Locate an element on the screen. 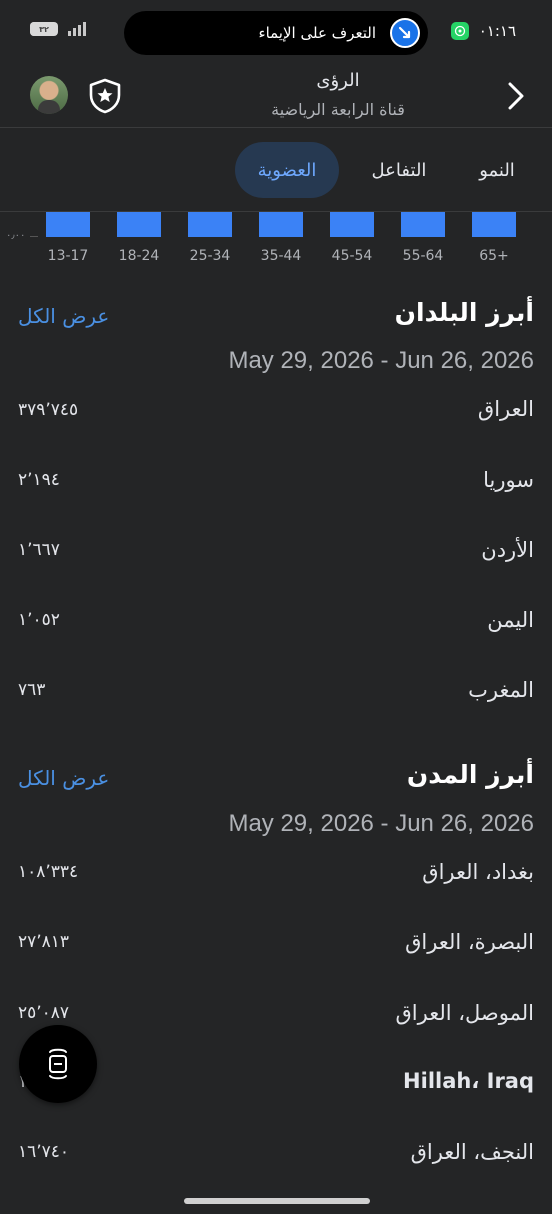  status-right: ٠١:١٦ is located at coordinates (483, 31).